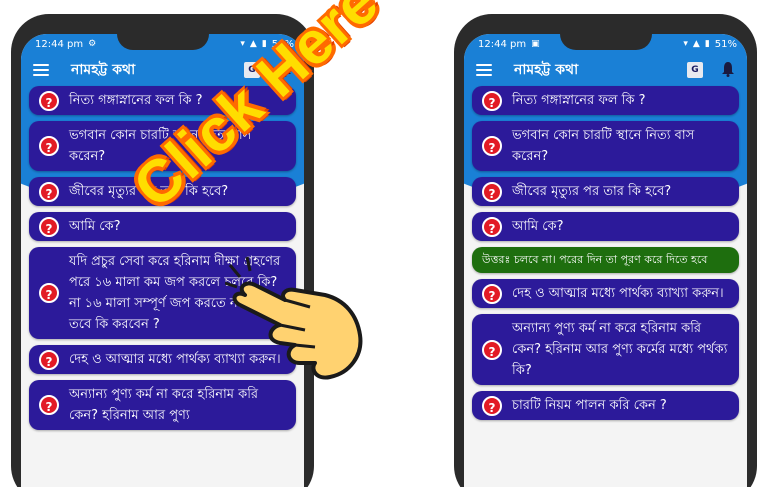 The width and height of the screenshot is (763, 487). What do you see at coordinates (589, 405) in the screenshot?
I see `question-text: চারটি নিয়ম পালন করি কেন ?` at bounding box center [589, 405].